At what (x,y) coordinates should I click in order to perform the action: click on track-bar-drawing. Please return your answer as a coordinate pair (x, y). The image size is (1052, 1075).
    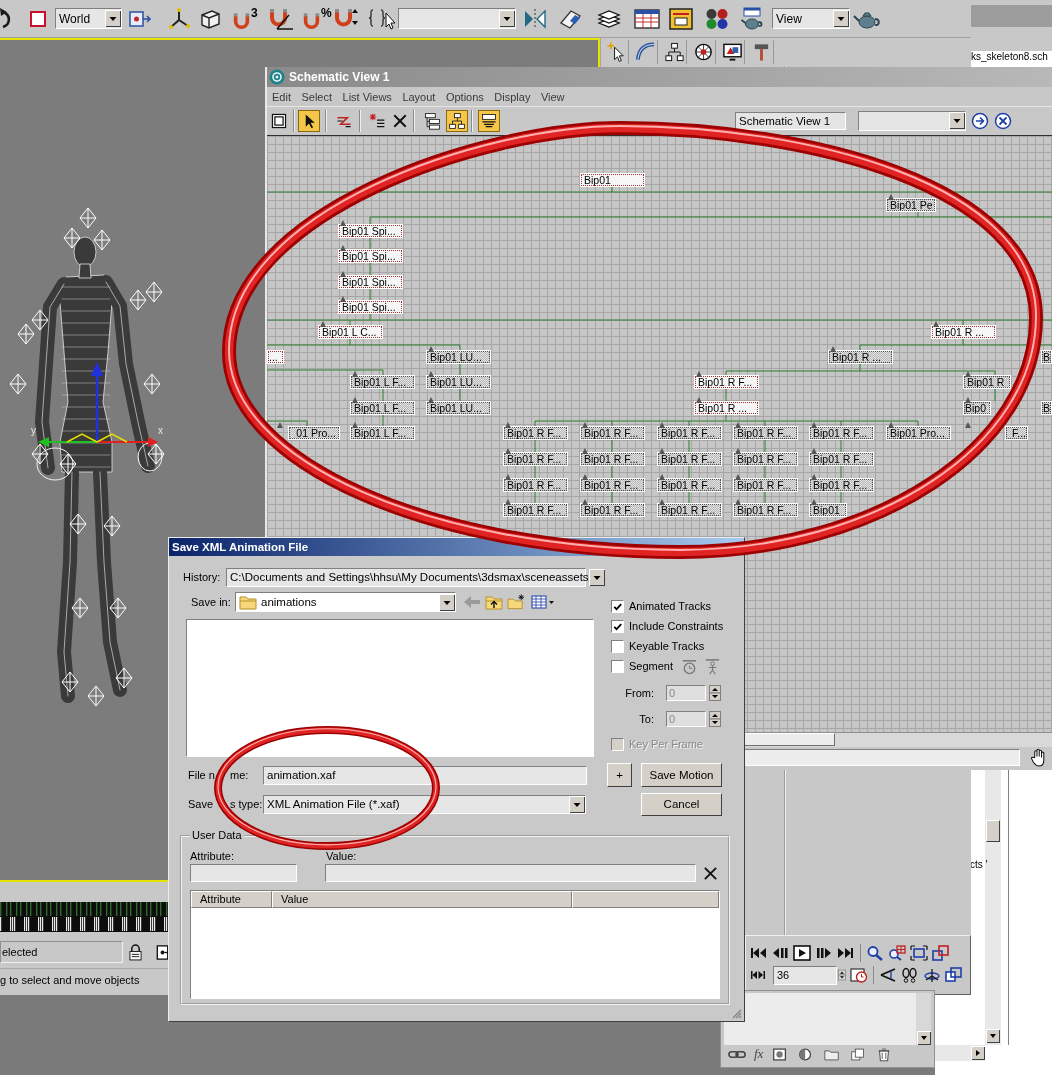
    Looking at the image, I should click on (84, 917).